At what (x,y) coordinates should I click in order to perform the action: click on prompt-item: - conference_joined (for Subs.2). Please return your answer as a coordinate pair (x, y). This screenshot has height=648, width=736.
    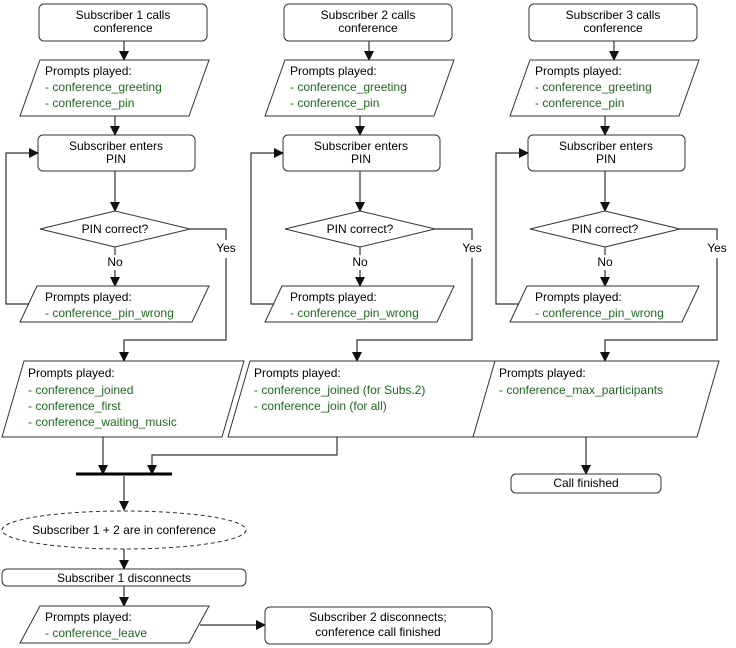
    Looking at the image, I should click on (339, 390).